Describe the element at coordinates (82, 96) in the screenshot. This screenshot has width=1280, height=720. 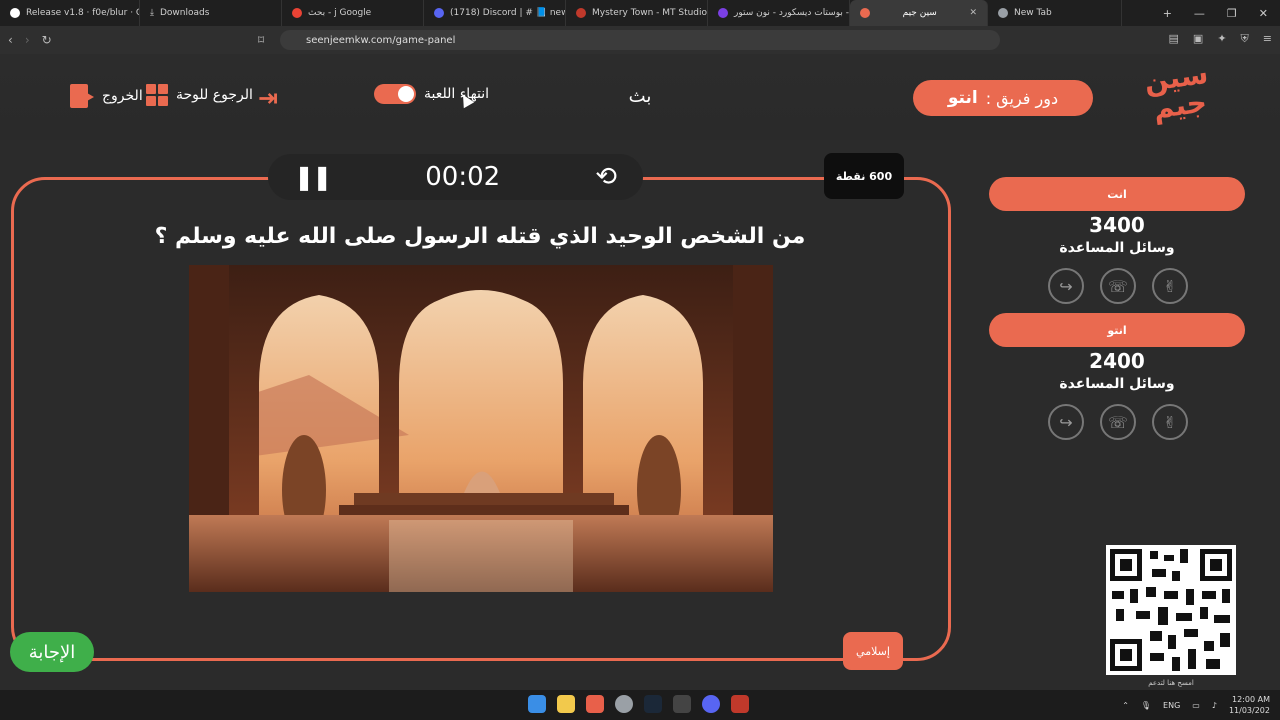
I see `exit-door-icon` at that location.